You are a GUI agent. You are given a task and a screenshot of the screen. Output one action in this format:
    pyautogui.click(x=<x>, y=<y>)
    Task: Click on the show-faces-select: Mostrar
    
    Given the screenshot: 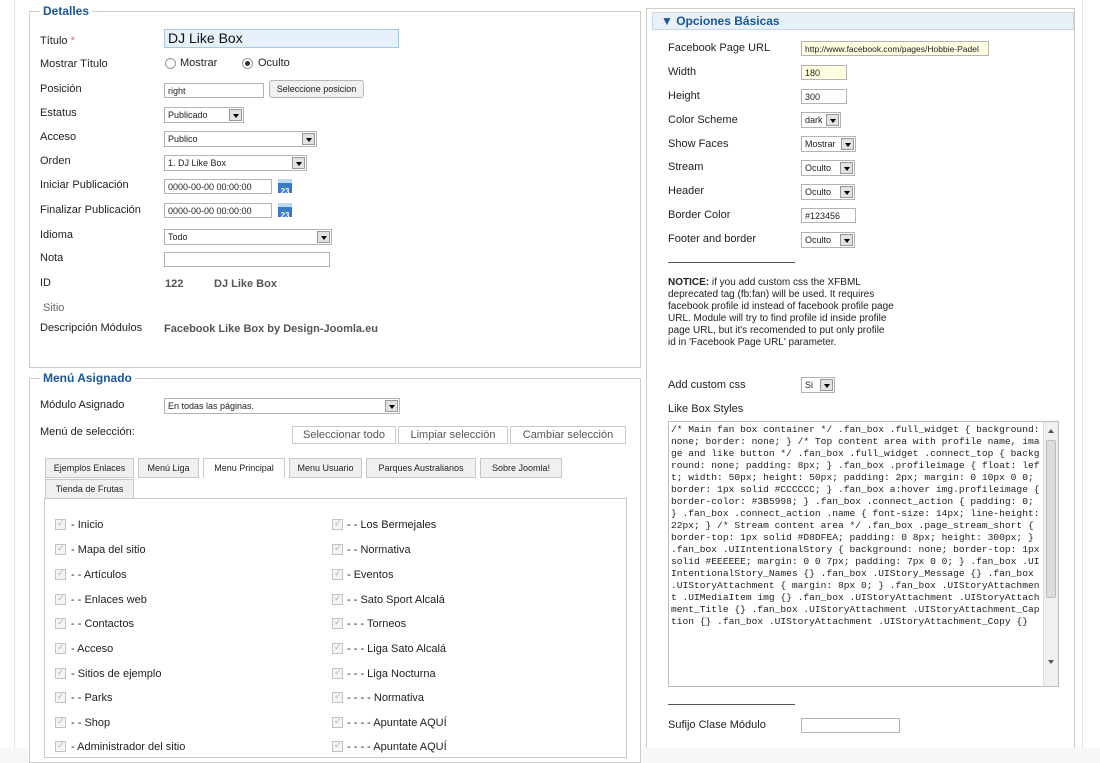 What is the action you would take?
    pyautogui.click(x=828, y=144)
    